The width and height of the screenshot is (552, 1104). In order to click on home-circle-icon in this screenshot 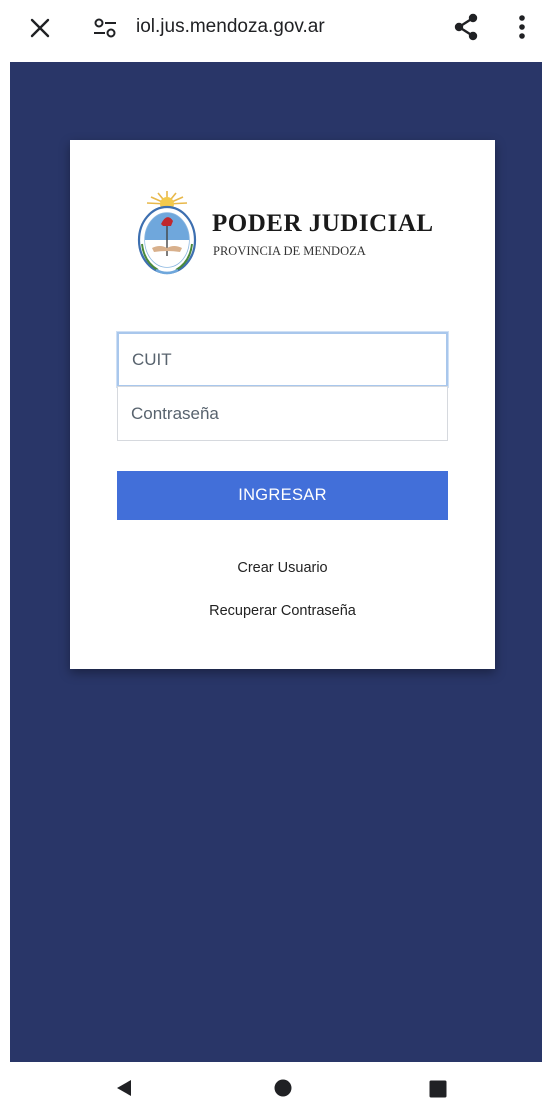, I will do `click(283, 1088)`.